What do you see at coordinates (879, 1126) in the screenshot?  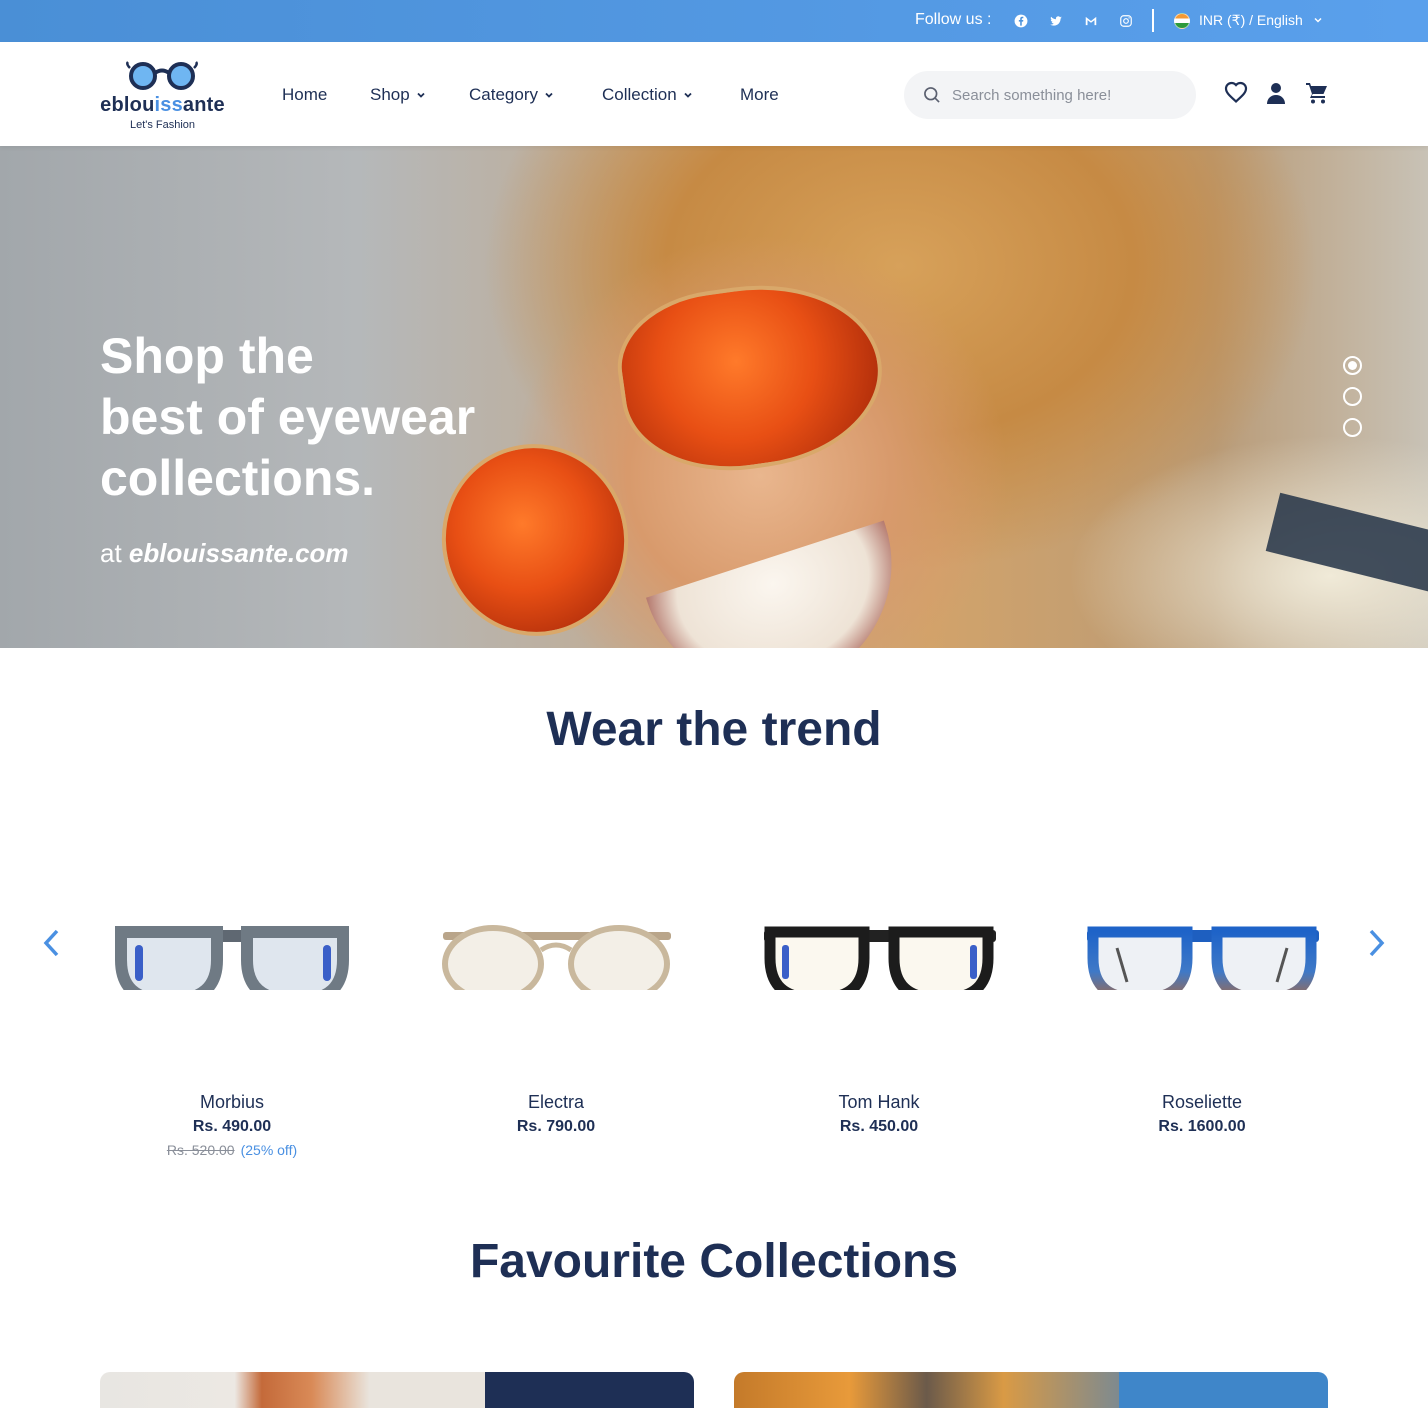 I see `product-price: Rs. 450.00` at bounding box center [879, 1126].